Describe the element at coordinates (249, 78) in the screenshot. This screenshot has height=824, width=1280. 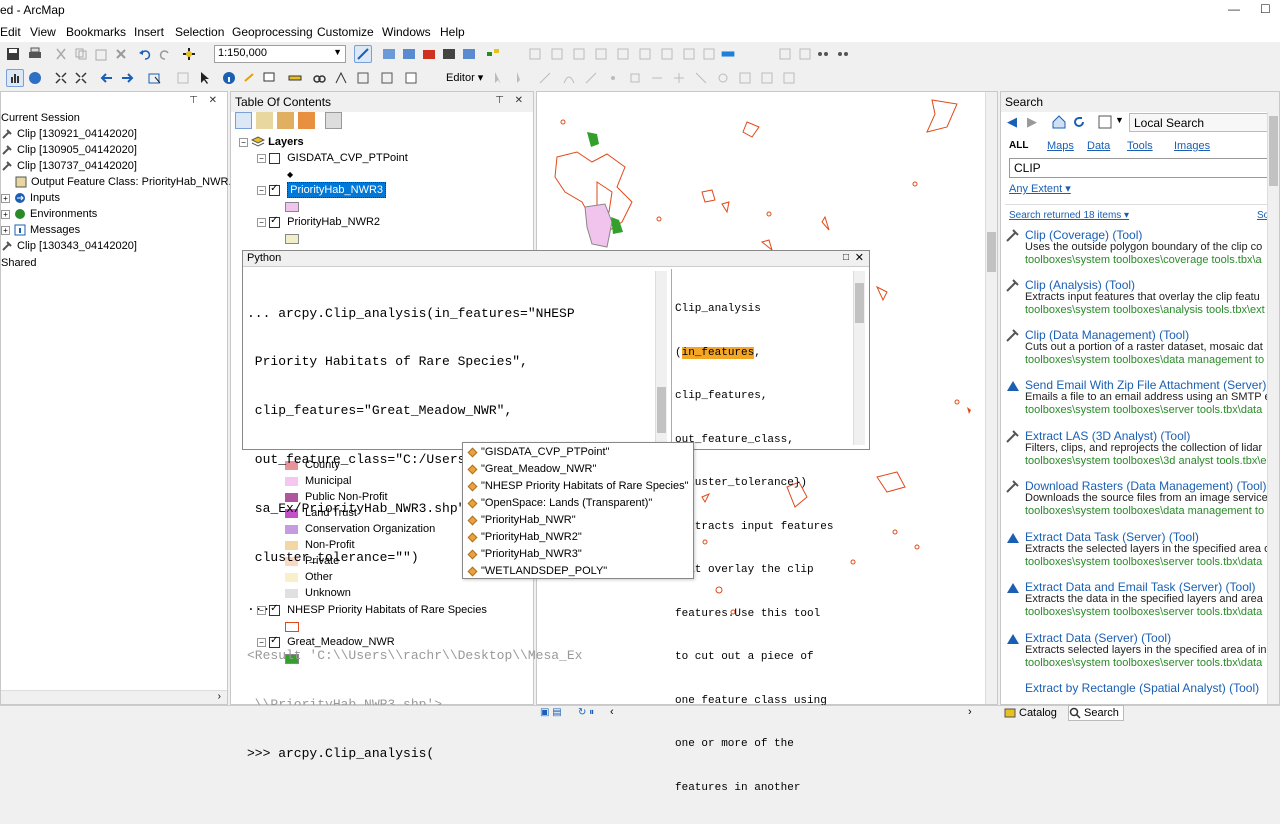
I see `hyperlink-icon` at that location.